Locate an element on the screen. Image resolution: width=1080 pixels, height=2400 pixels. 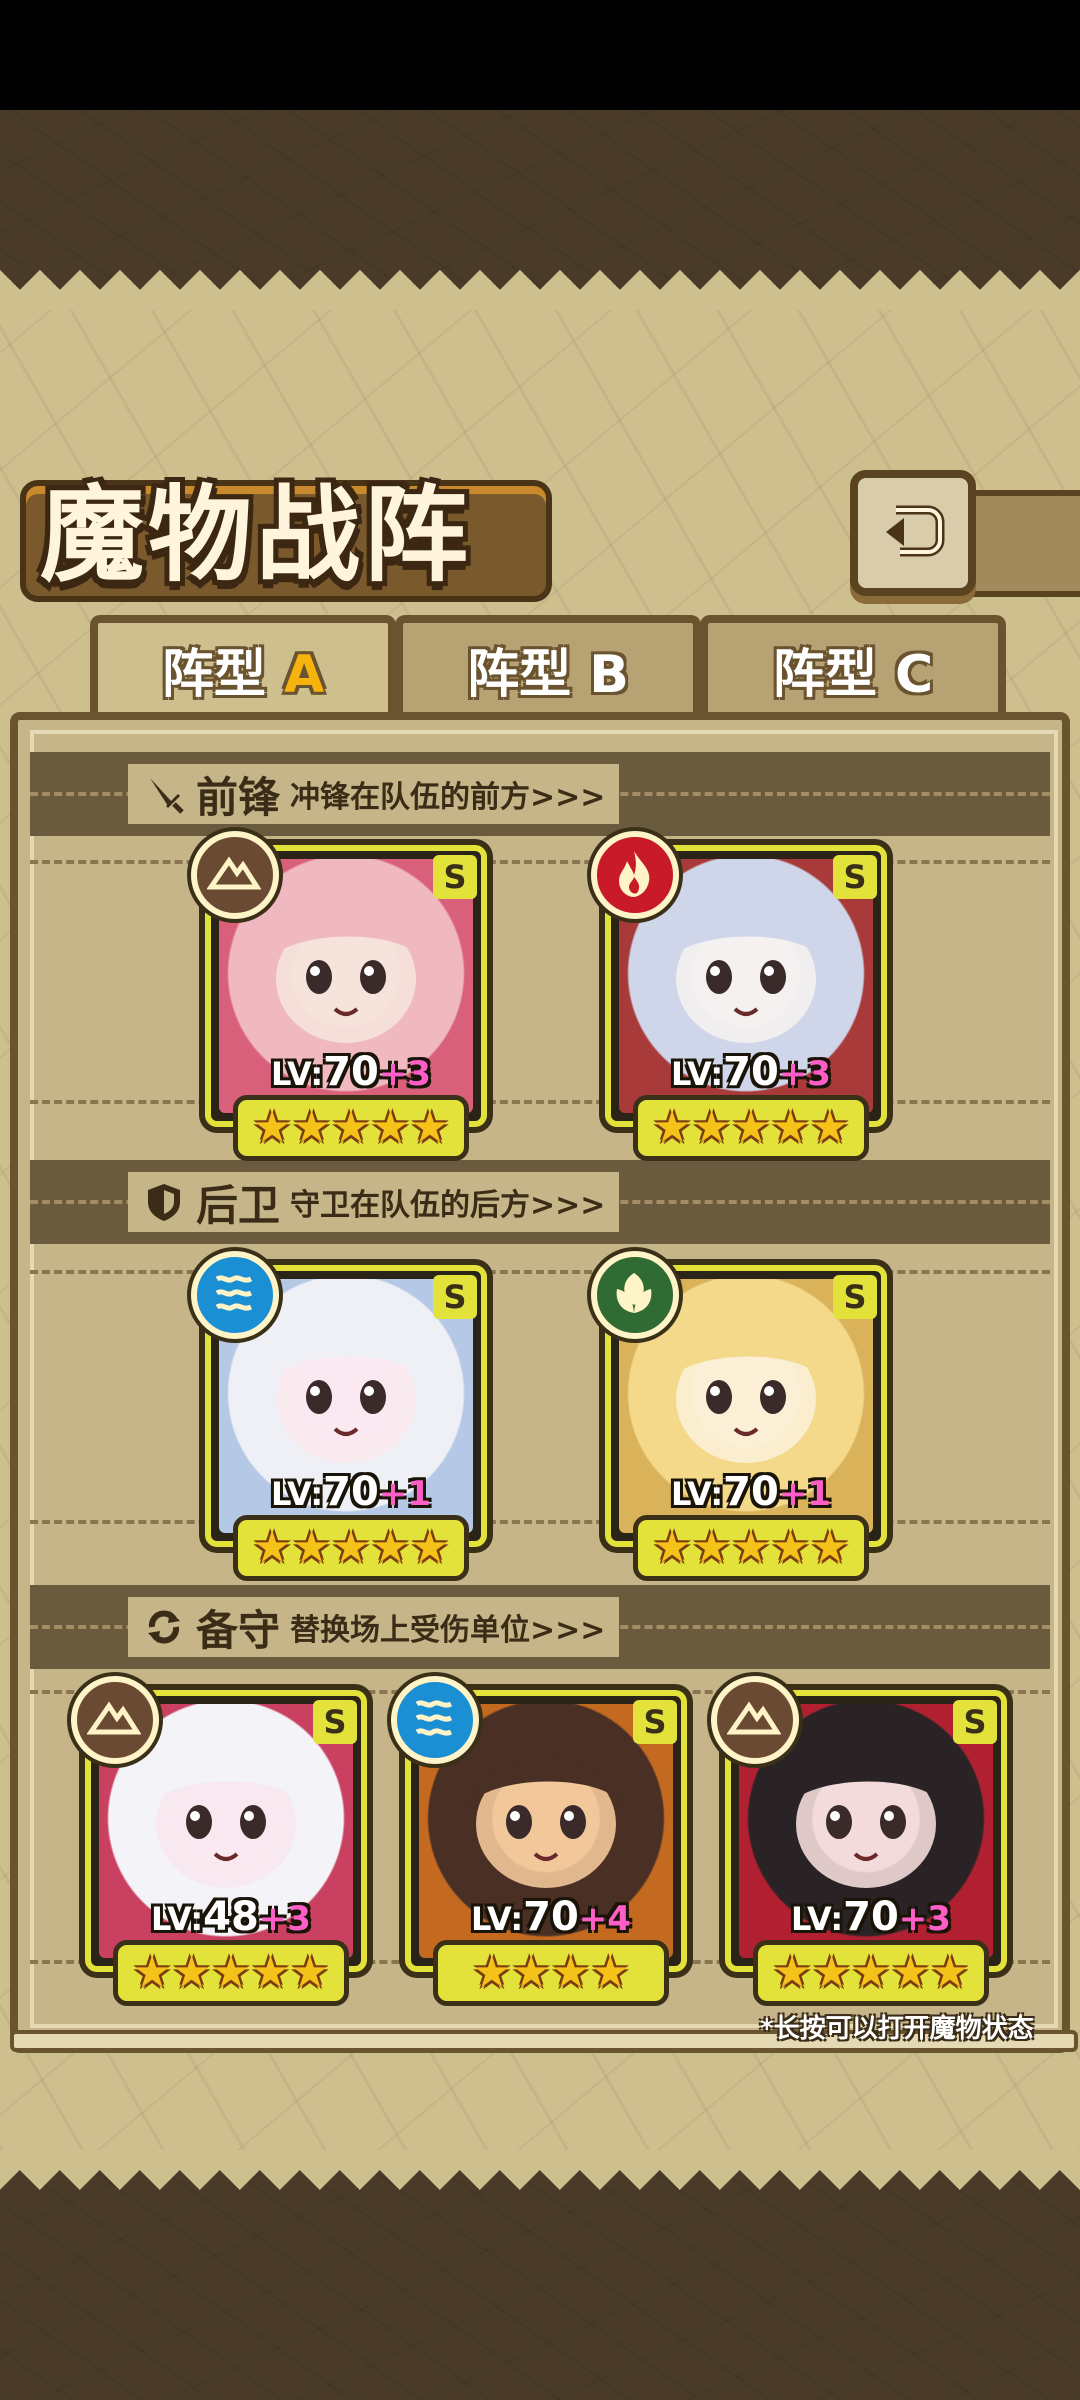
swap-icon is located at coordinates (164, 1627).